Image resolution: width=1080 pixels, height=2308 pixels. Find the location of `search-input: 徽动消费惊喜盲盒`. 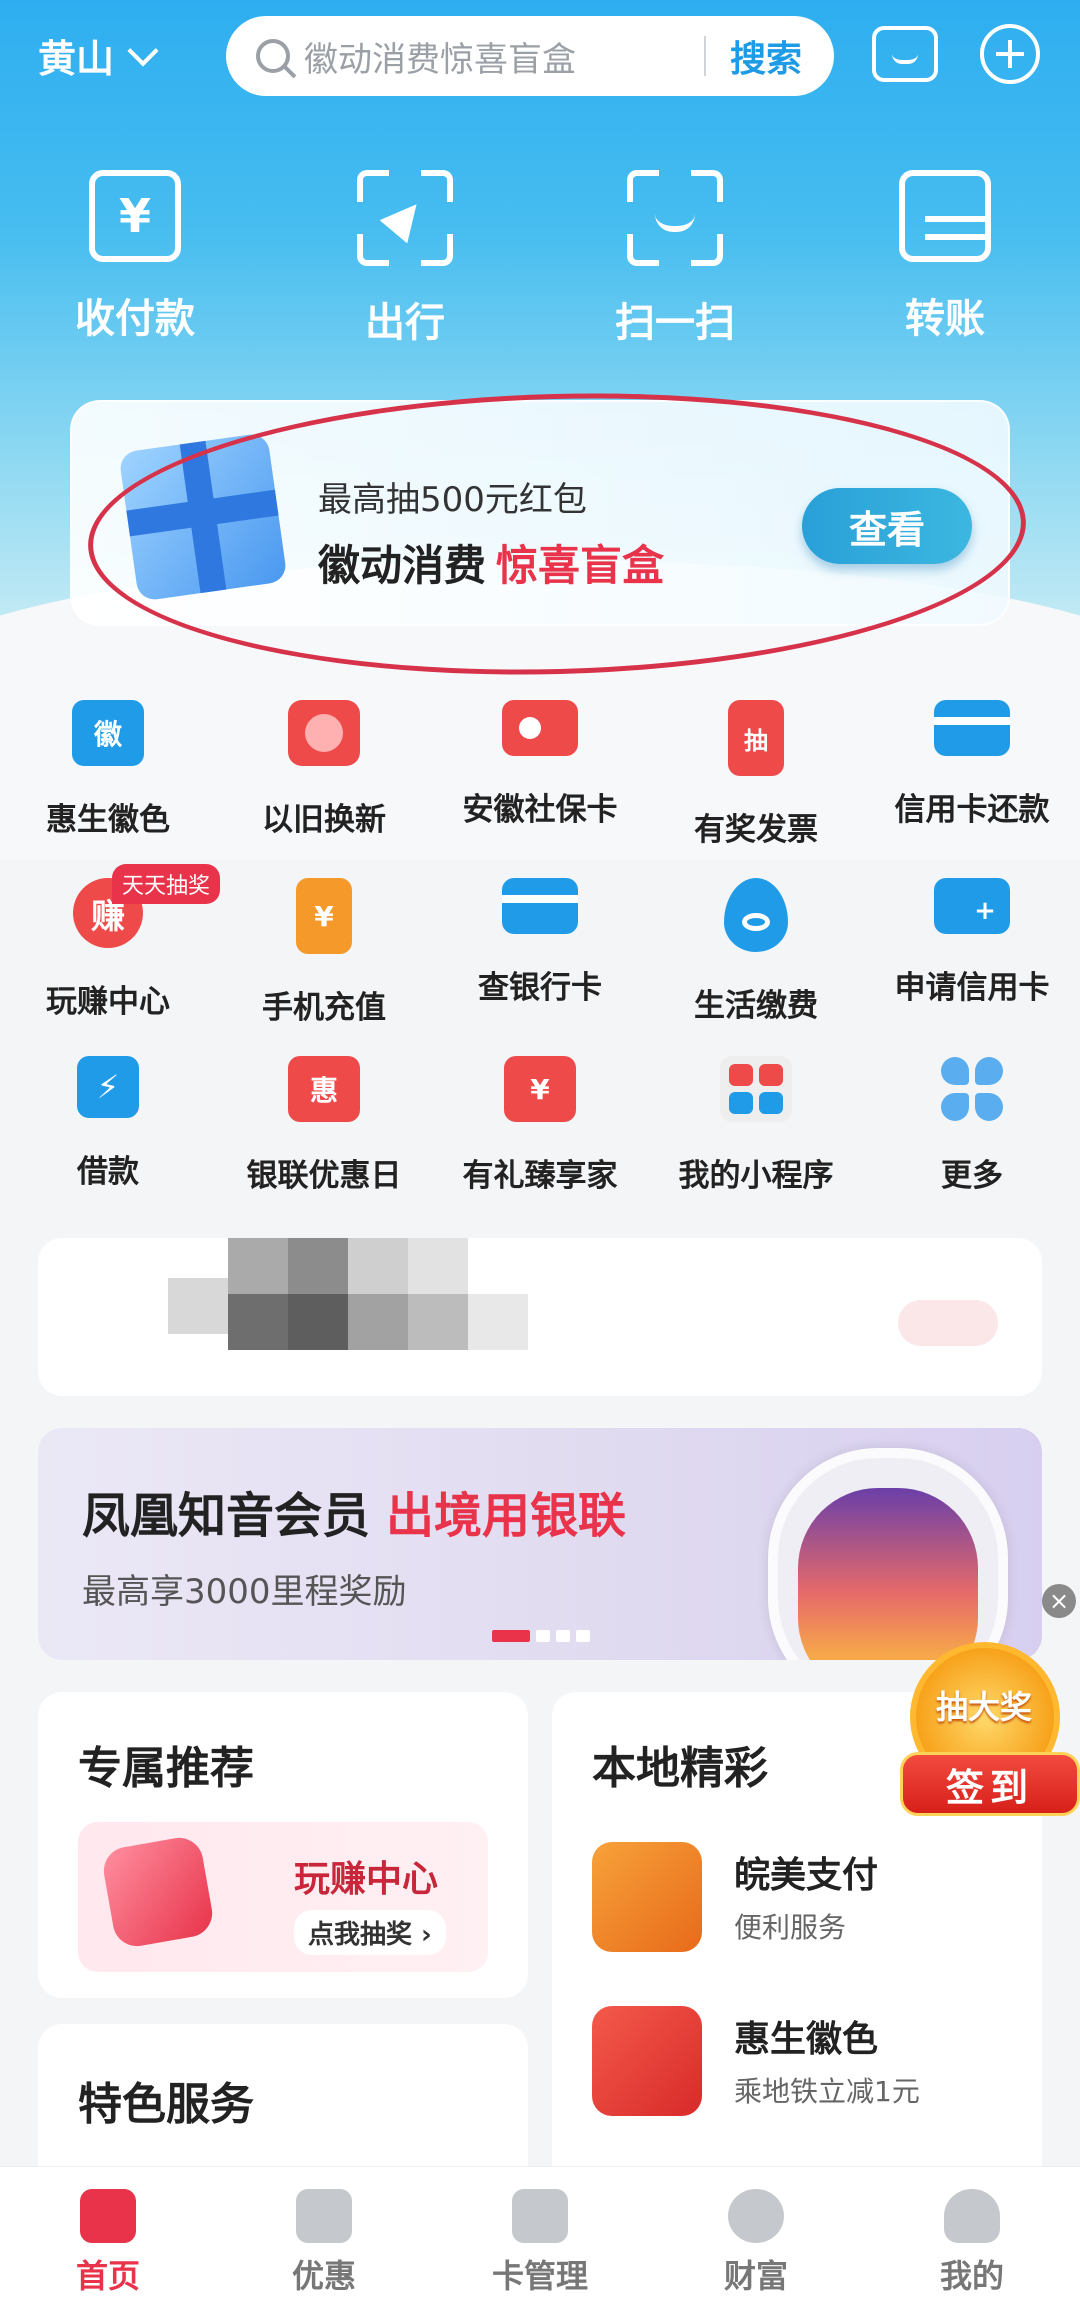

search-input: 徽动消费惊喜盲盒 is located at coordinates (504, 56).